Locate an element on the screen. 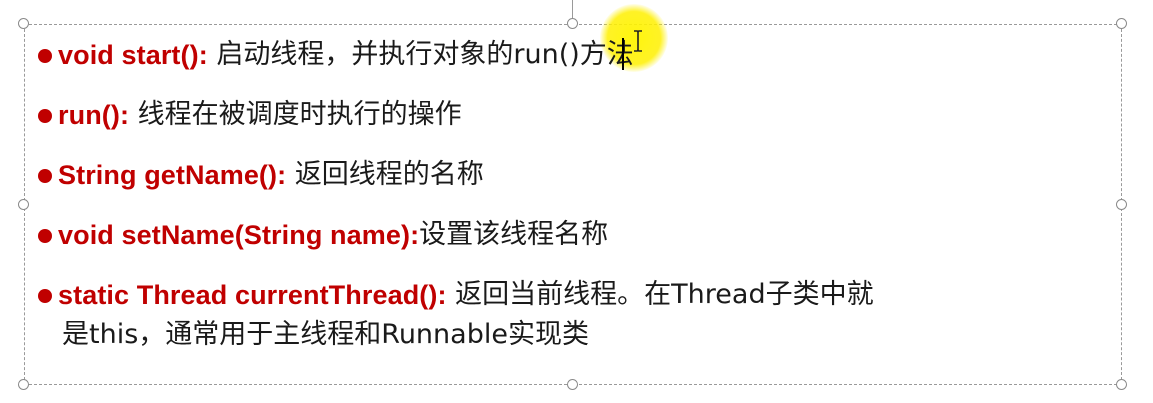  resize-handle-bottom-center-icon is located at coordinates (572, 384).